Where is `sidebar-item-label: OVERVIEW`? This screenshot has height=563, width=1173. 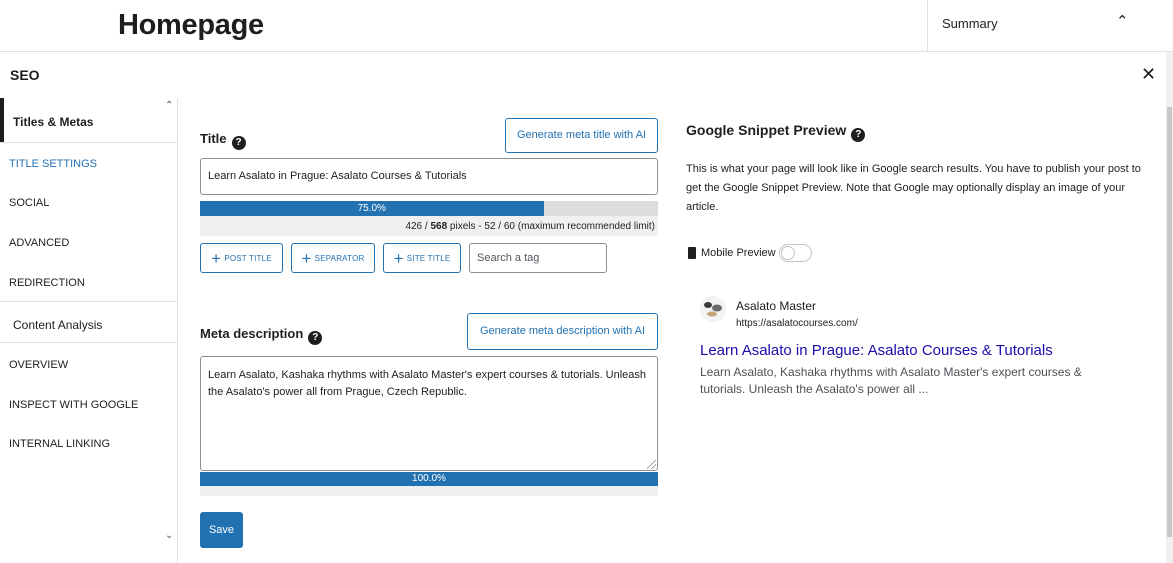
sidebar-item-label: OVERVIEW is located at coordinates (39, 365).